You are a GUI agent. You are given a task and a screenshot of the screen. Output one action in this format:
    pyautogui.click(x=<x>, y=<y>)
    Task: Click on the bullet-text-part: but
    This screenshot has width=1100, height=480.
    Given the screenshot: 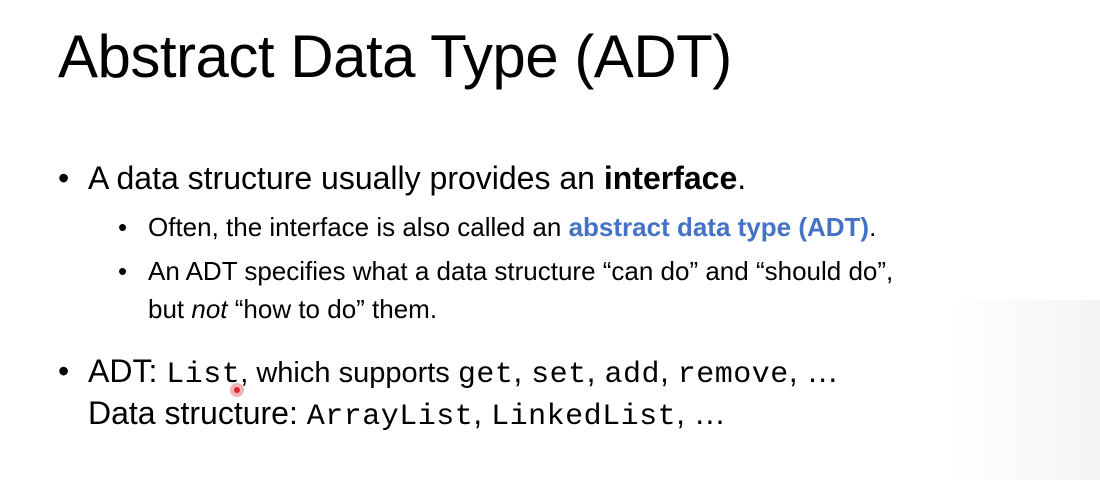 What is the action you would take?
    pyautogui.click(x=170, y=309)
    